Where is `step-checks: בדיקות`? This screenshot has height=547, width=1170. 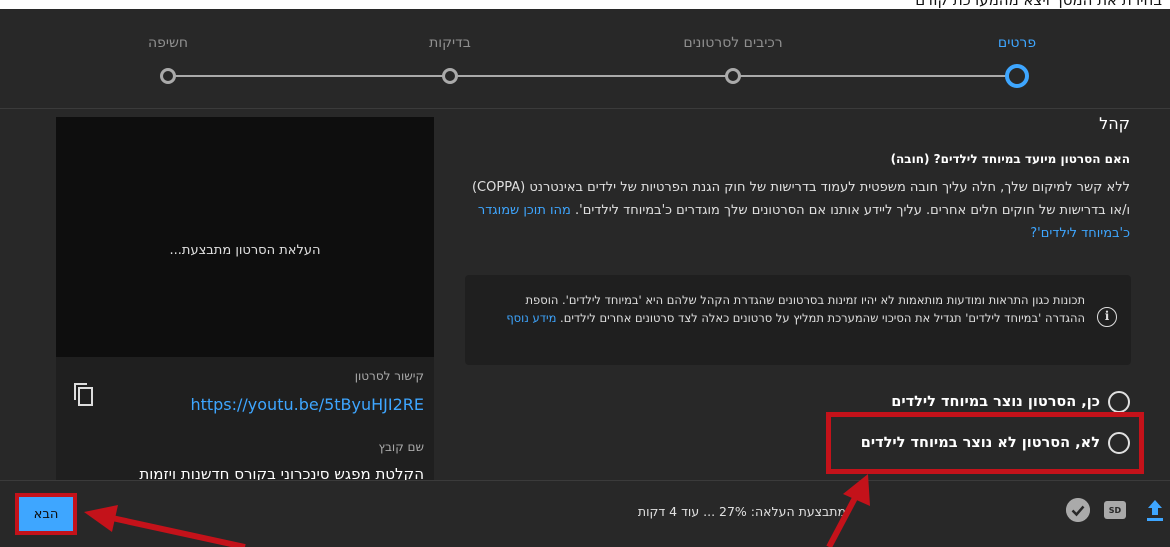 step-checks: בדיקות is located at coordinates (450, 43).